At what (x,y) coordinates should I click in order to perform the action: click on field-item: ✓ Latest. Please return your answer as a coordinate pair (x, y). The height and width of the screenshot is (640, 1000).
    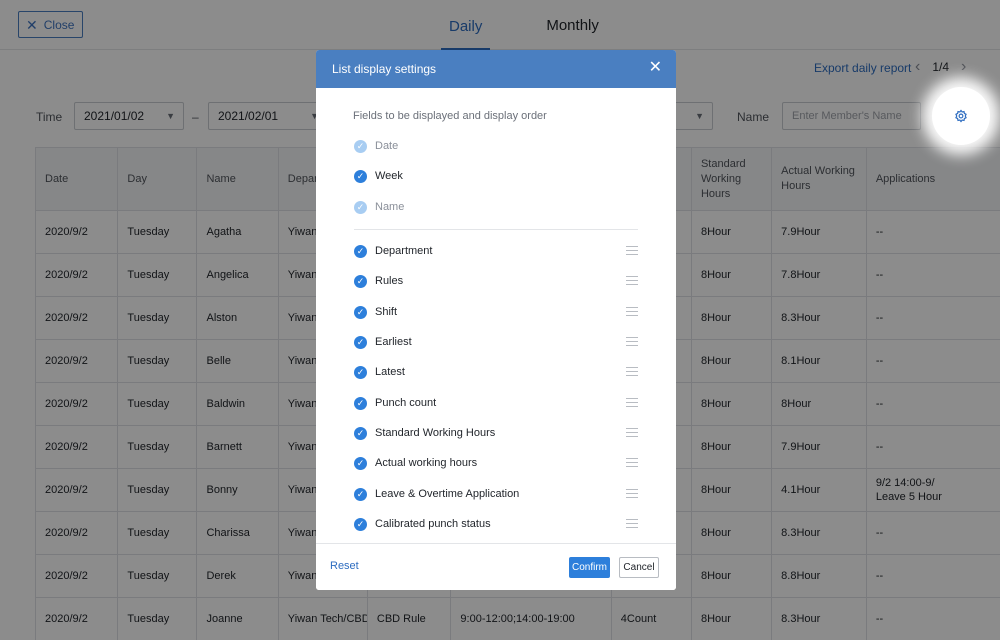
    Looking at the image, I should click on (496, 372).